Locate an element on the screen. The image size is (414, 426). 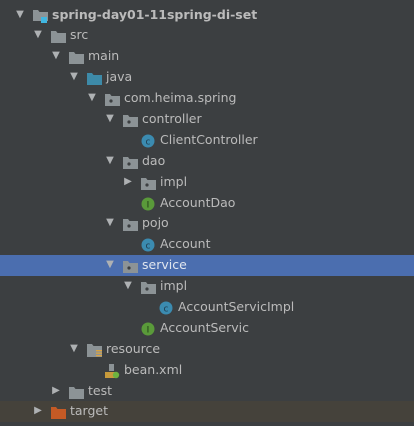
resource-folder-icon is located at coordinates (94, 350).